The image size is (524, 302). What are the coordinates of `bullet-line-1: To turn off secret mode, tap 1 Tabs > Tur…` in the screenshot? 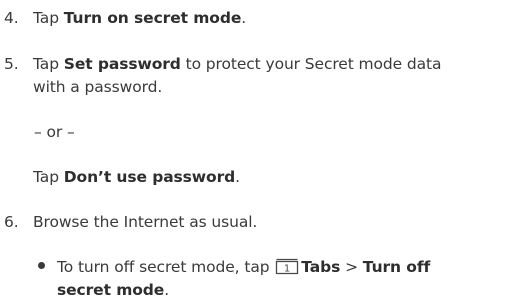 It's located at (244, 267).